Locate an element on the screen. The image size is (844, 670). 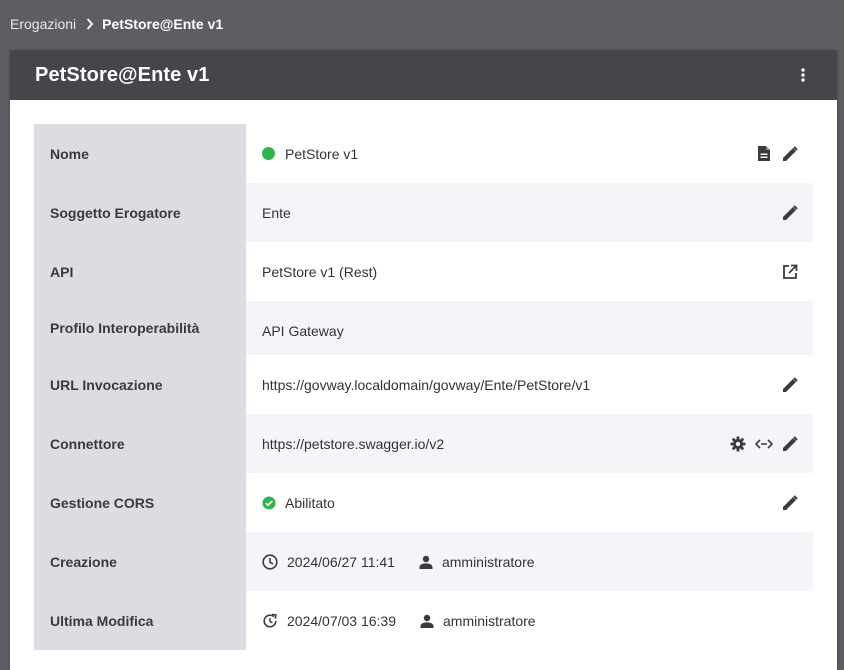
api-value: PetStore v1 (Rest) is located at coordinates (320, 271).